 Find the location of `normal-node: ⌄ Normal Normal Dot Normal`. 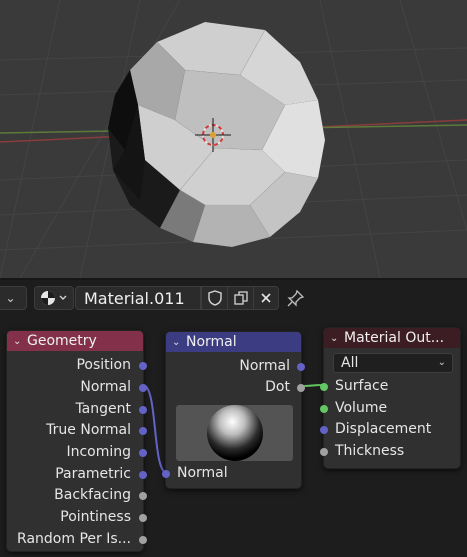

normal-node: ⌄ Normal Normal Dot Normal is located at coordinates (233, 410).